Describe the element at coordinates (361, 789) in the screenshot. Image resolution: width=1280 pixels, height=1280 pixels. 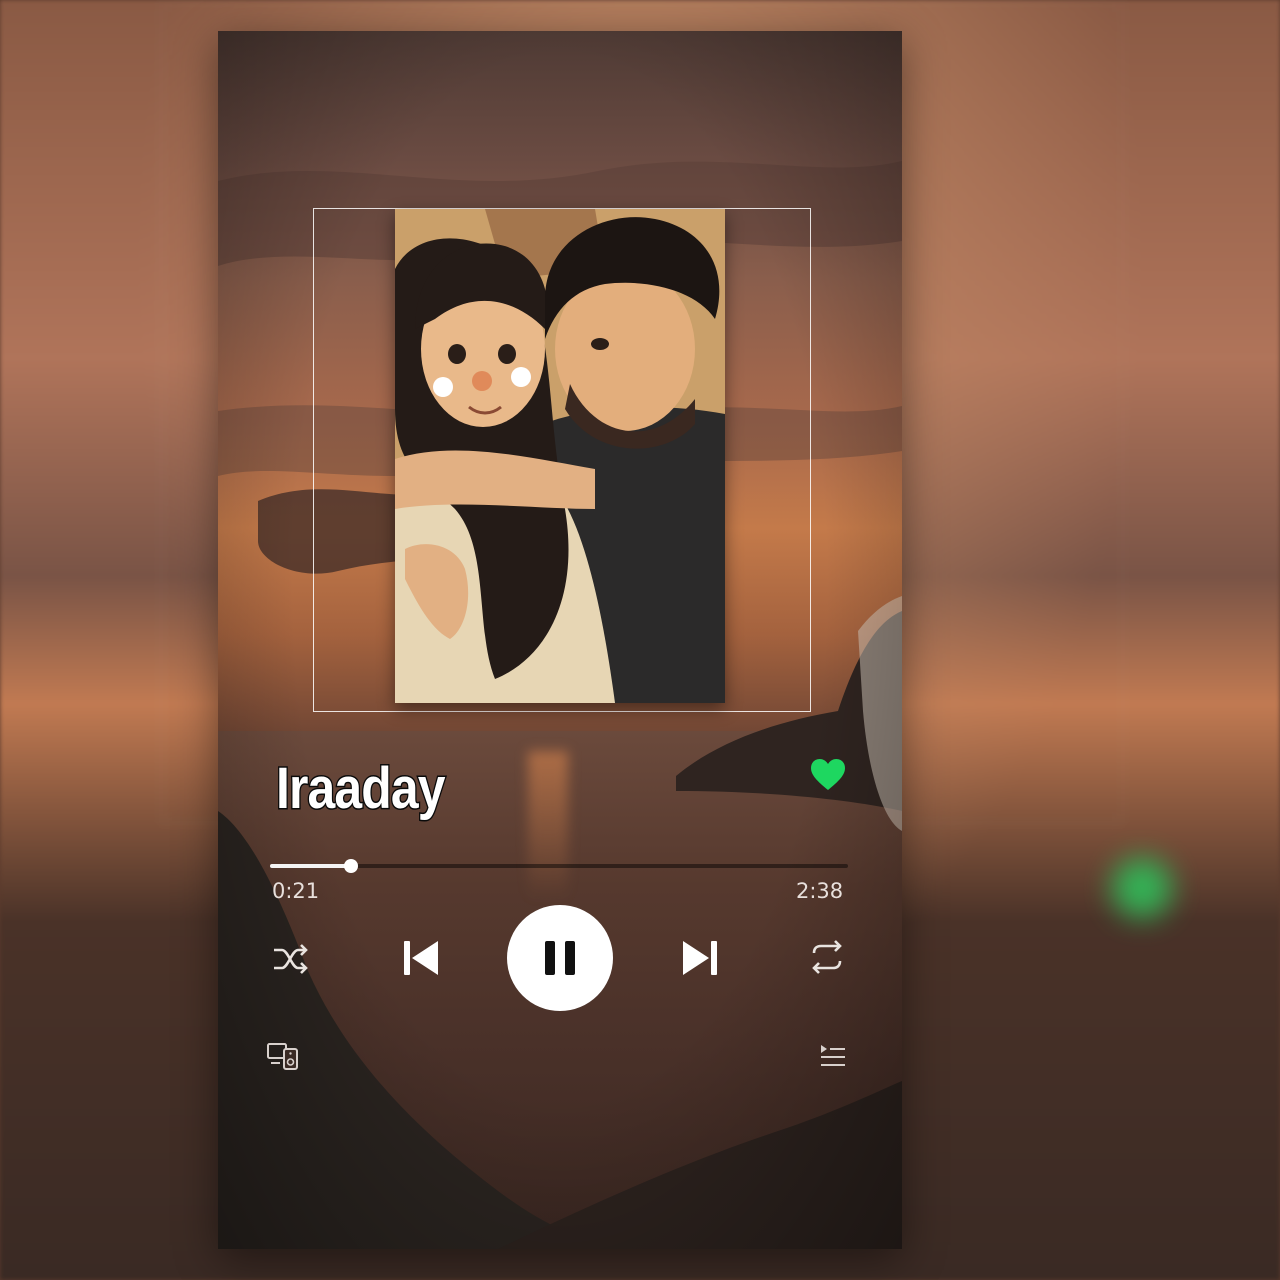
I see `track-title: Iraaday` at that location.